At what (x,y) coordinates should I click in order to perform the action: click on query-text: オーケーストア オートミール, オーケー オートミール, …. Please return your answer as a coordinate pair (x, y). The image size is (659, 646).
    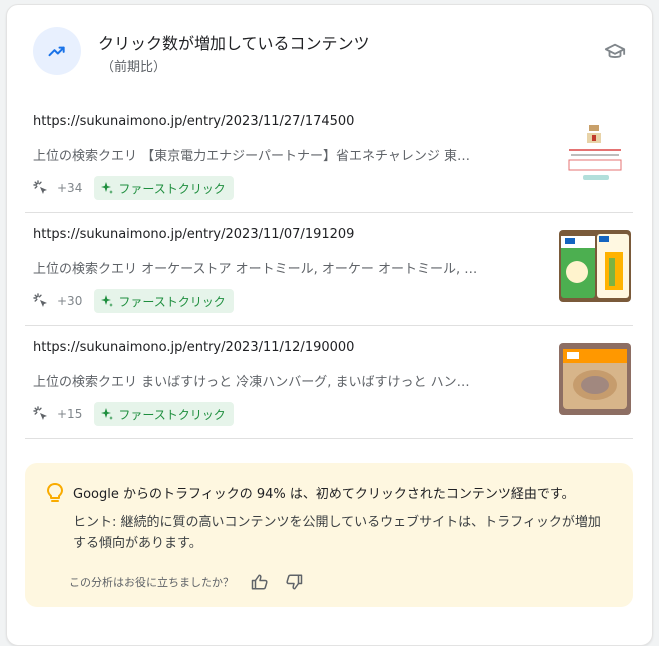
    Looking at the image, I should click on (309, 269).